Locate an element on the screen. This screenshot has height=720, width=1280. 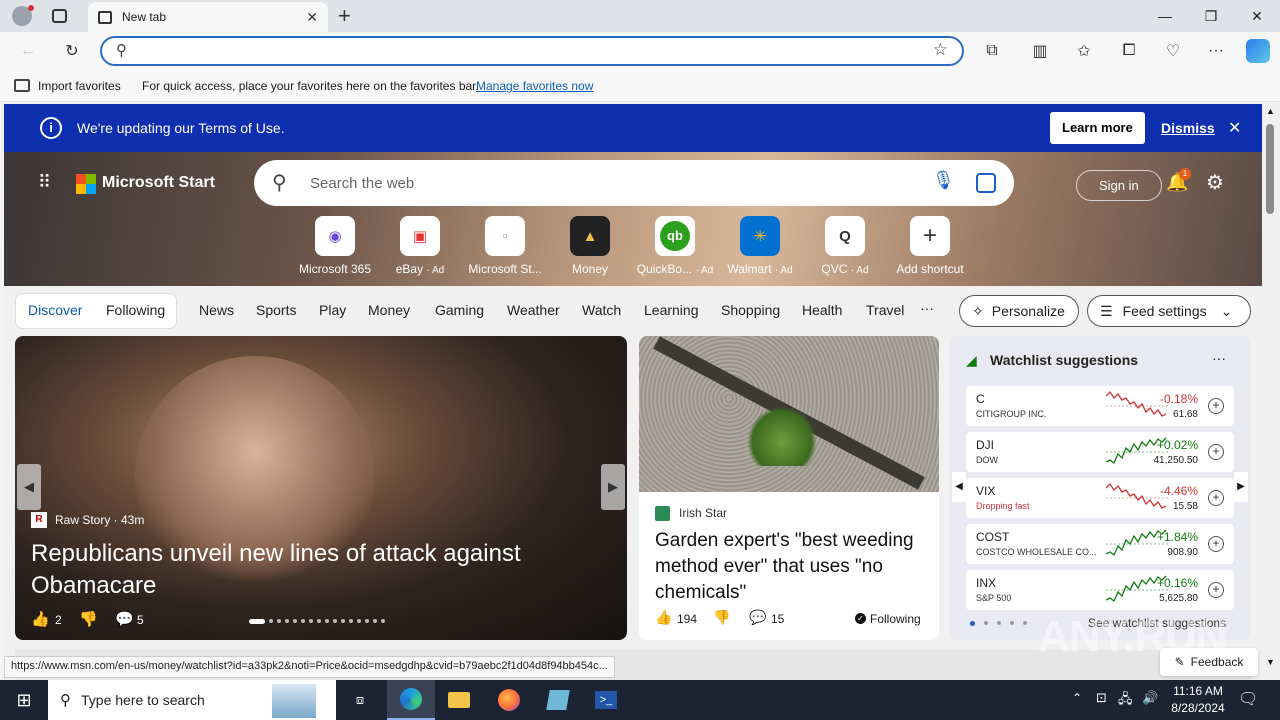
quick-link-walmart: ✳ Walmart · Ad is located at coordinates (760, 246).